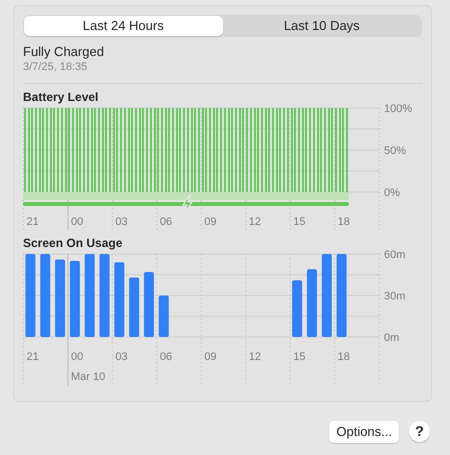 Image resolution: width=450 pixels, height=455 pixels. What do you see at coordinates (88, 377) in the screenshot?
I see `date-label: Mar 10` at bounding box center [88, 377].